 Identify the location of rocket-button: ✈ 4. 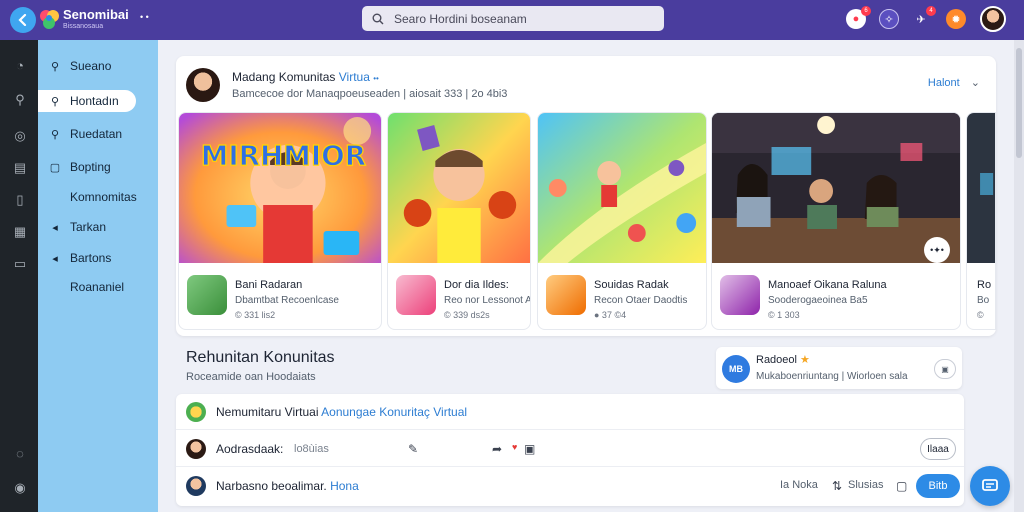
(923, 17).